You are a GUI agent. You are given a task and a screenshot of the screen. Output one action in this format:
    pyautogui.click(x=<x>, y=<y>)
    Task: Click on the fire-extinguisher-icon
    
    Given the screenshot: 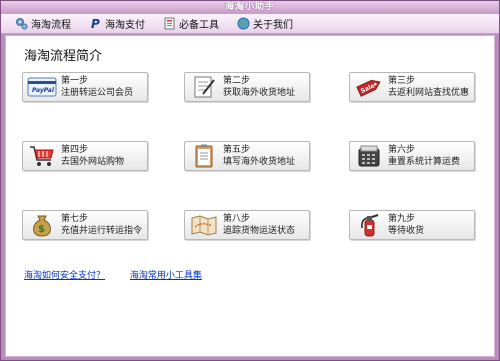 What is the action you would take?
    pyautogui.click(x=369, y=225)
    